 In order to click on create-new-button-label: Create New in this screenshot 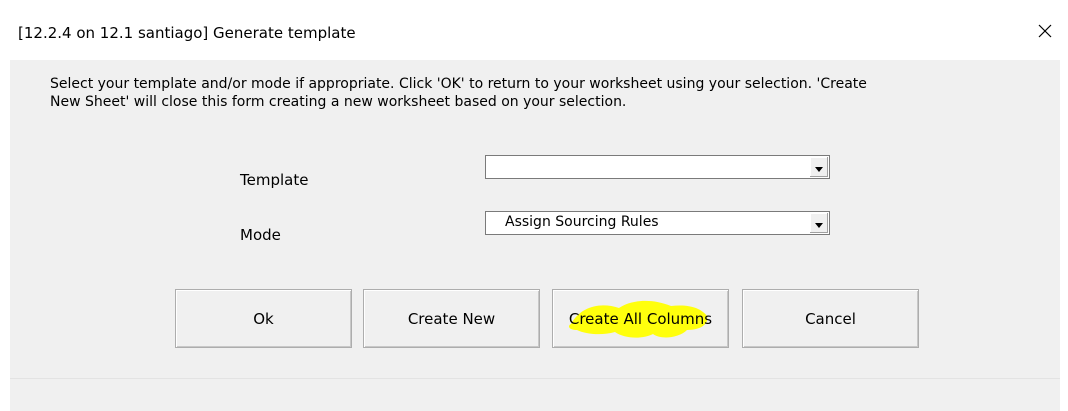, I will do `click(451, 318)`.